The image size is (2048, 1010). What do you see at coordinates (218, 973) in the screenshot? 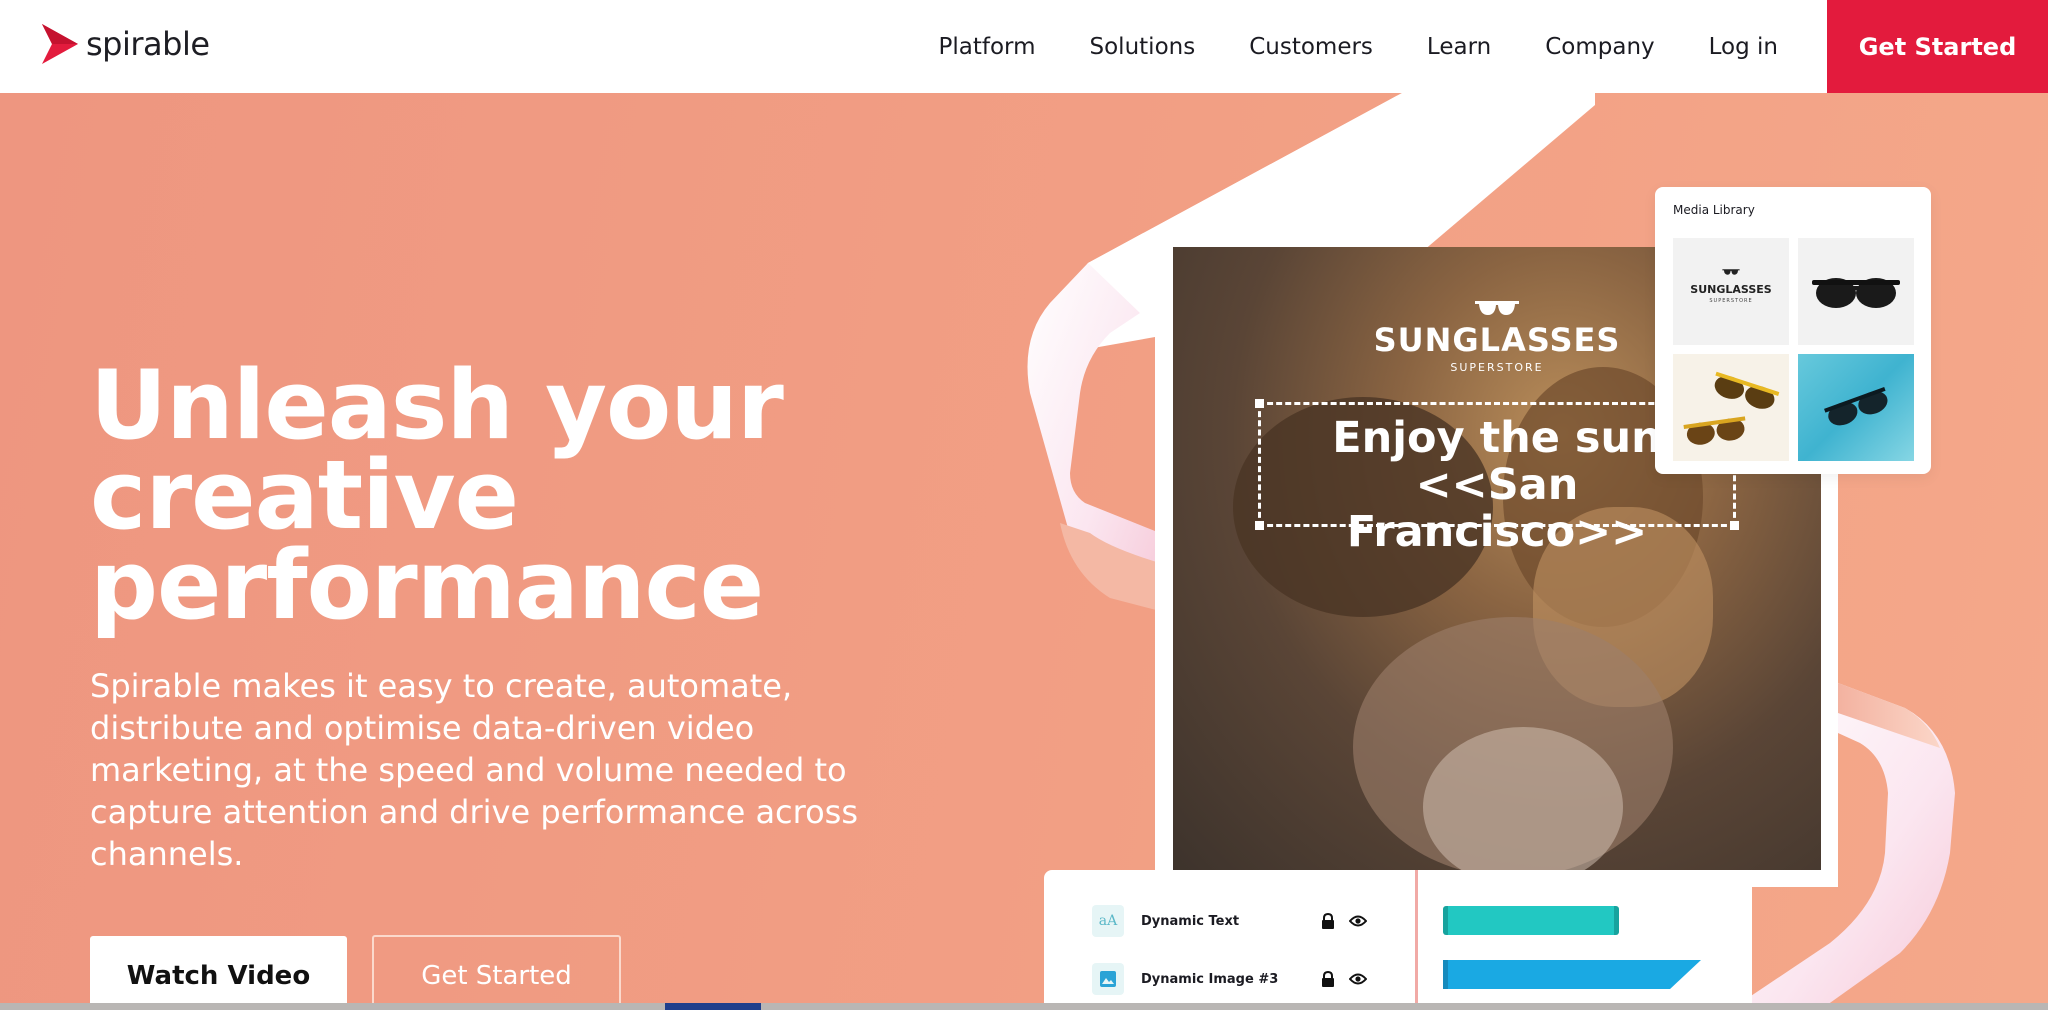
I see `watch-video-button: Watch Video` at bounding box center [218, 973].